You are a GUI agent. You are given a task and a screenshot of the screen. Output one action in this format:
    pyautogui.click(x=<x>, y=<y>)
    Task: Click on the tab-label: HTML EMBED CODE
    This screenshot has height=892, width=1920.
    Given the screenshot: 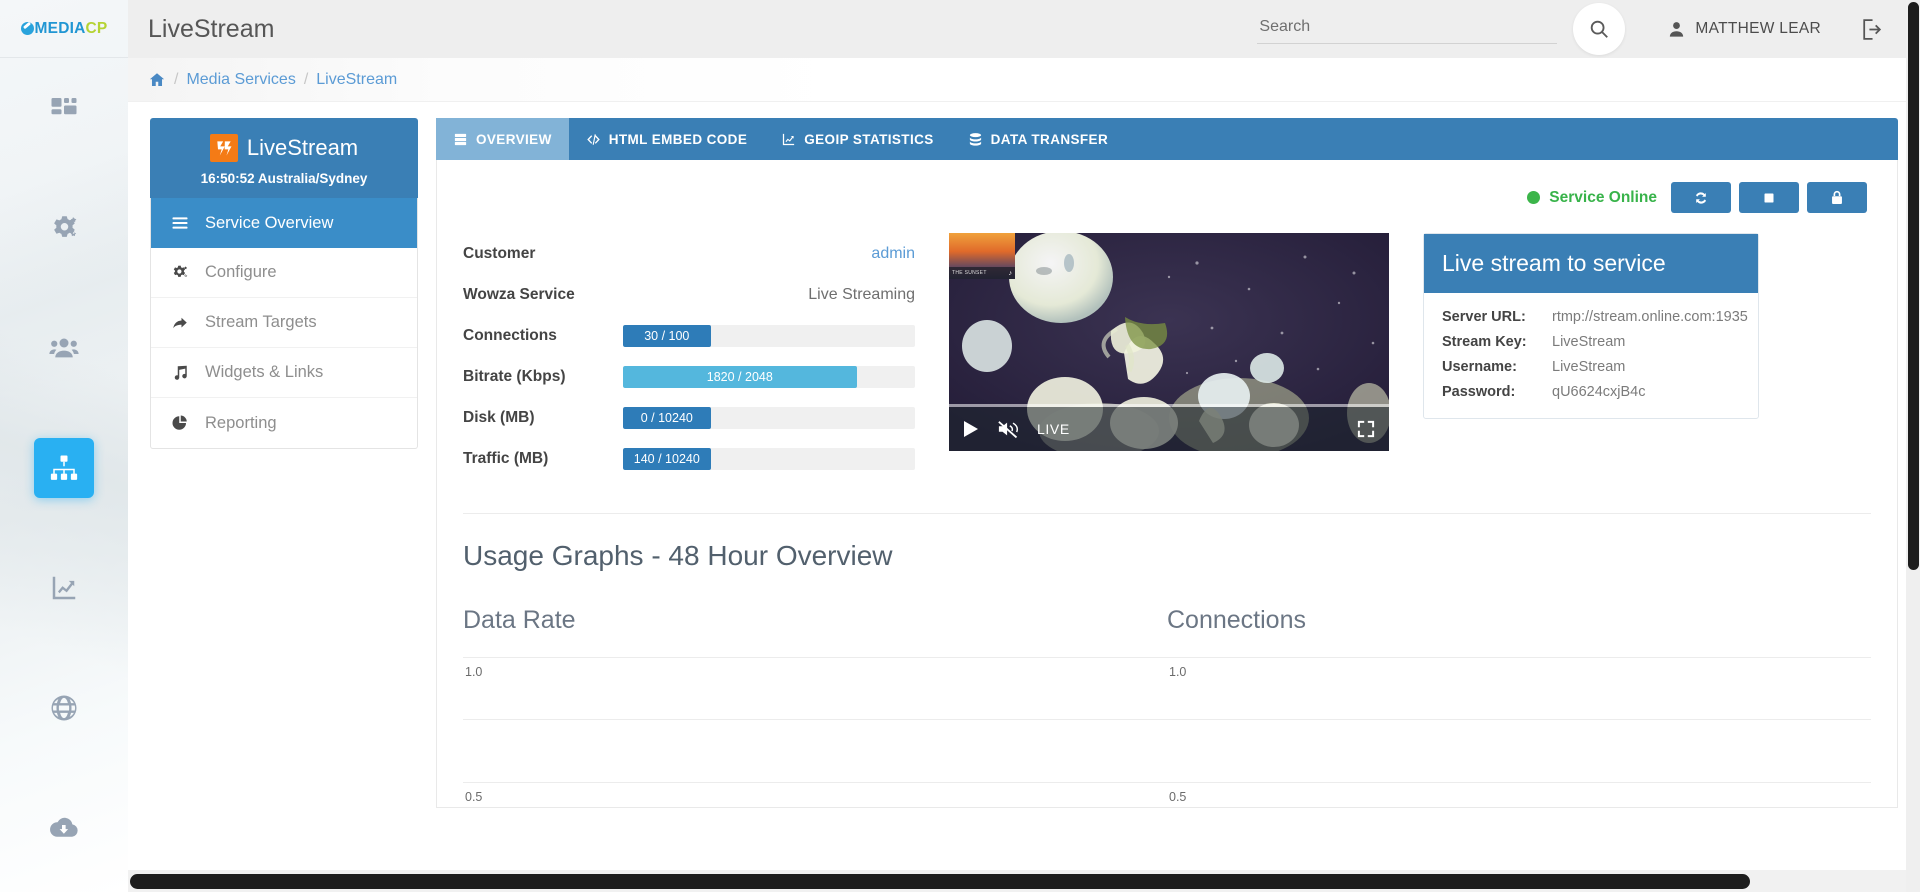 What is the action you would take?
    pyautogui.click(x=678, y=139)
    